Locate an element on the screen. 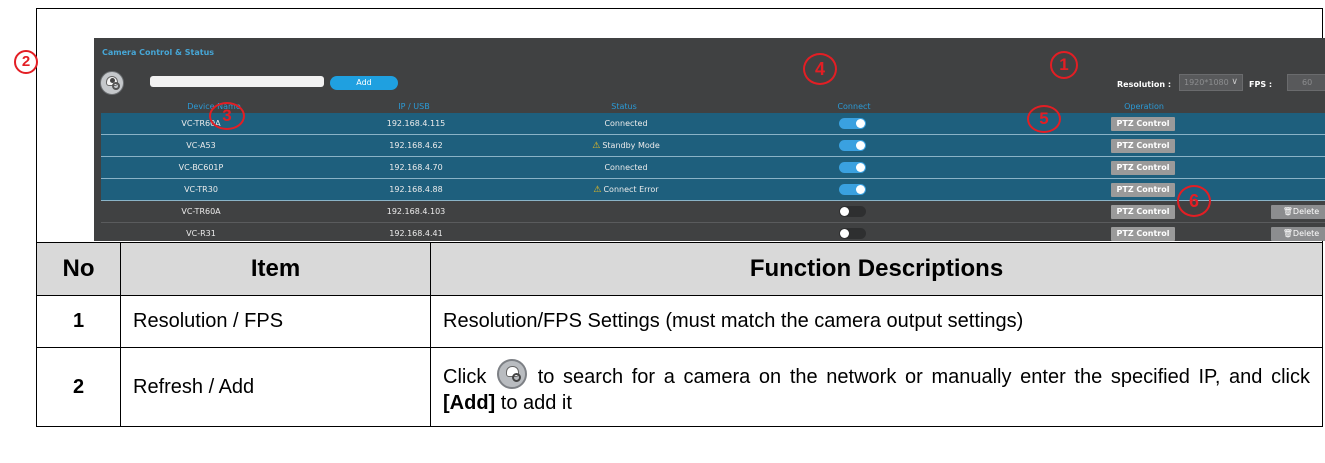 This screenshot has height=463, width=1325. device-name: VC-TR30 is located at coordinates (201, 189).